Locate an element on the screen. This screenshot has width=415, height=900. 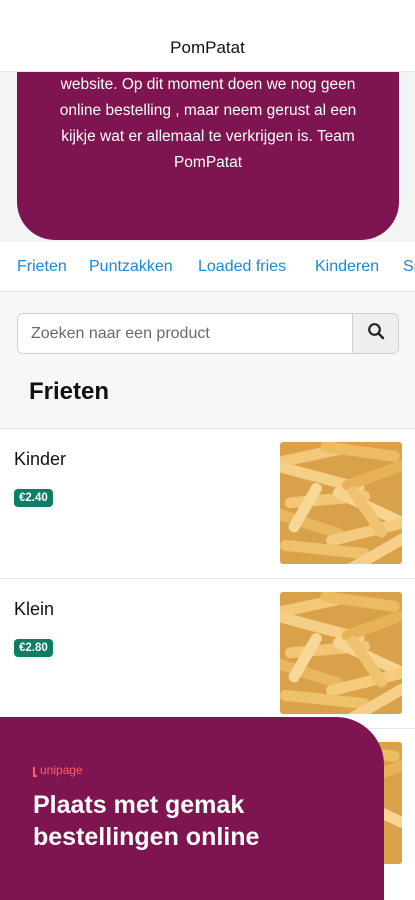
category-tab-frieten: Frieten is located at coordinates (42, 267).